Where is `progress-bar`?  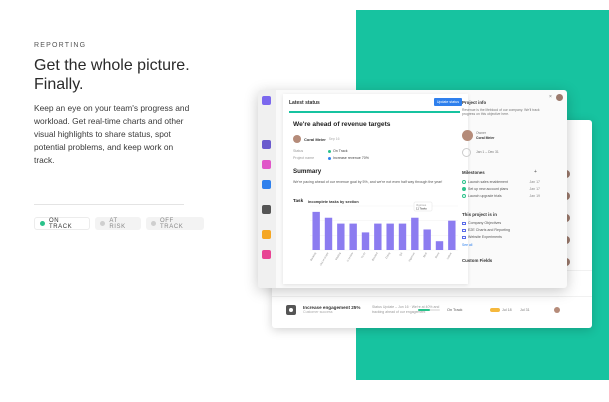 progress-bar is located at coordinates (429, 309).